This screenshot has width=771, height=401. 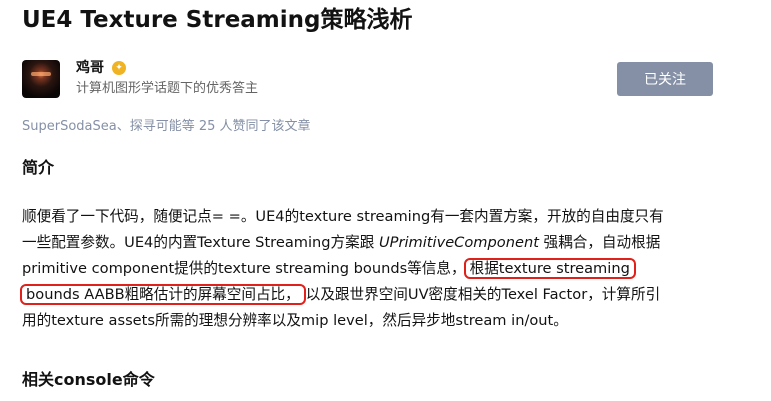 I want to click on section-heading-intro: 简介, so click(x=38, y=167).